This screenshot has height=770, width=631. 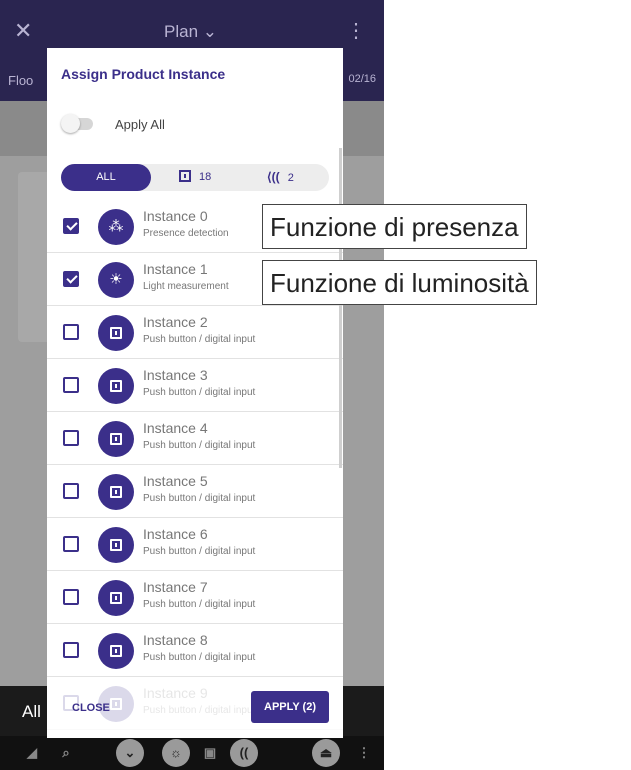 I want to click on presence-icon: ((, so click(x=244, y=753).